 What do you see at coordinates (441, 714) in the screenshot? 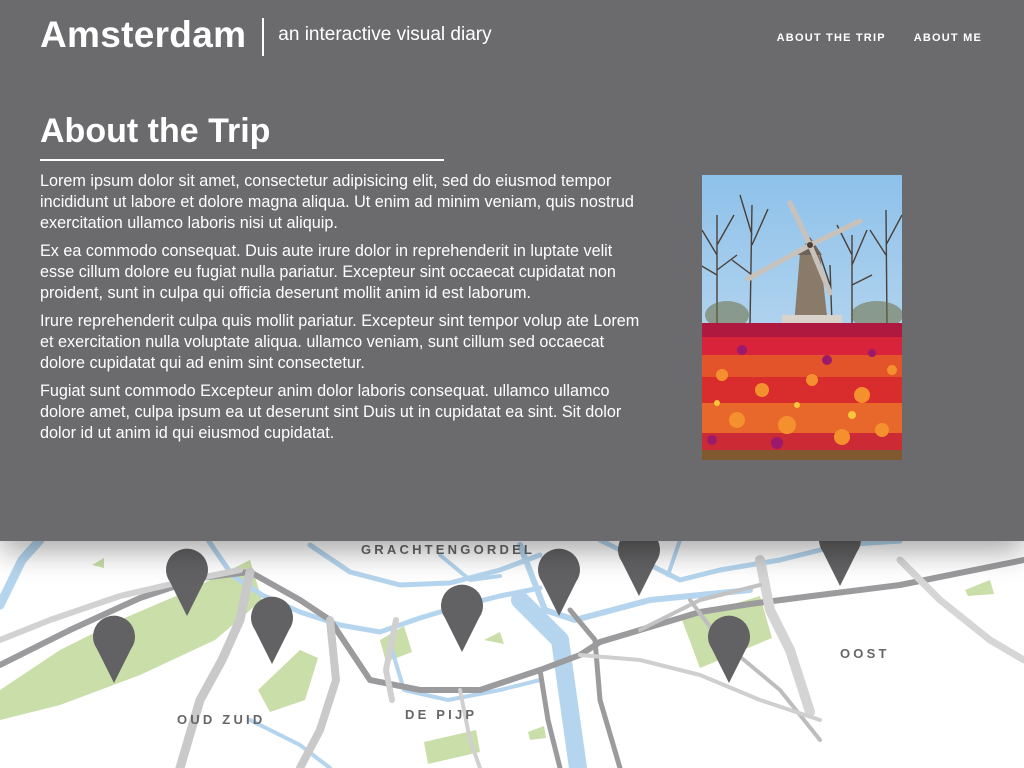
I see `district-label-de-pijp: DE PIJP` at bounding box center [441, 714].